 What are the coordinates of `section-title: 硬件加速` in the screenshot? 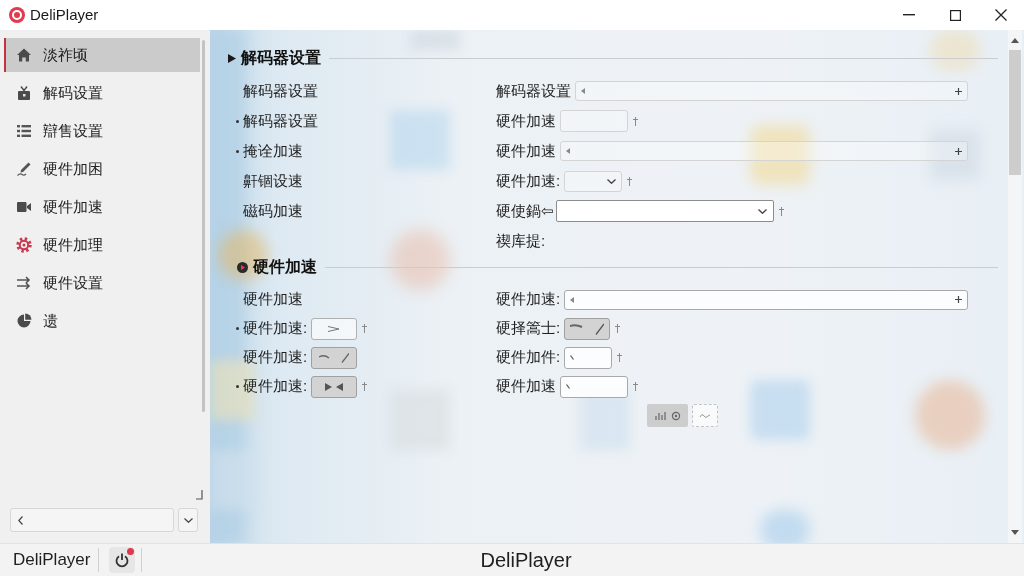 It's located at (285, 267).